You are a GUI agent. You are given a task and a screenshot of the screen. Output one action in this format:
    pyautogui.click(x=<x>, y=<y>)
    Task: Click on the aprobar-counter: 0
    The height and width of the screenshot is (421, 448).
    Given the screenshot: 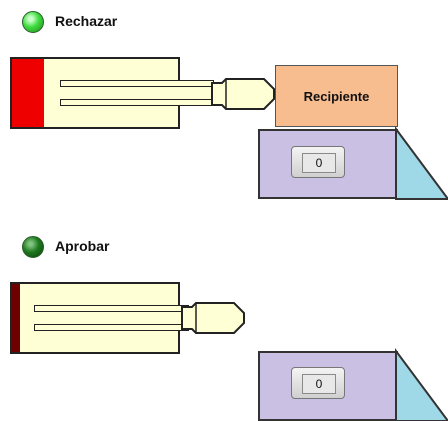 What is the action you would take?
    pyautogui.click(x=318, y=383)
    